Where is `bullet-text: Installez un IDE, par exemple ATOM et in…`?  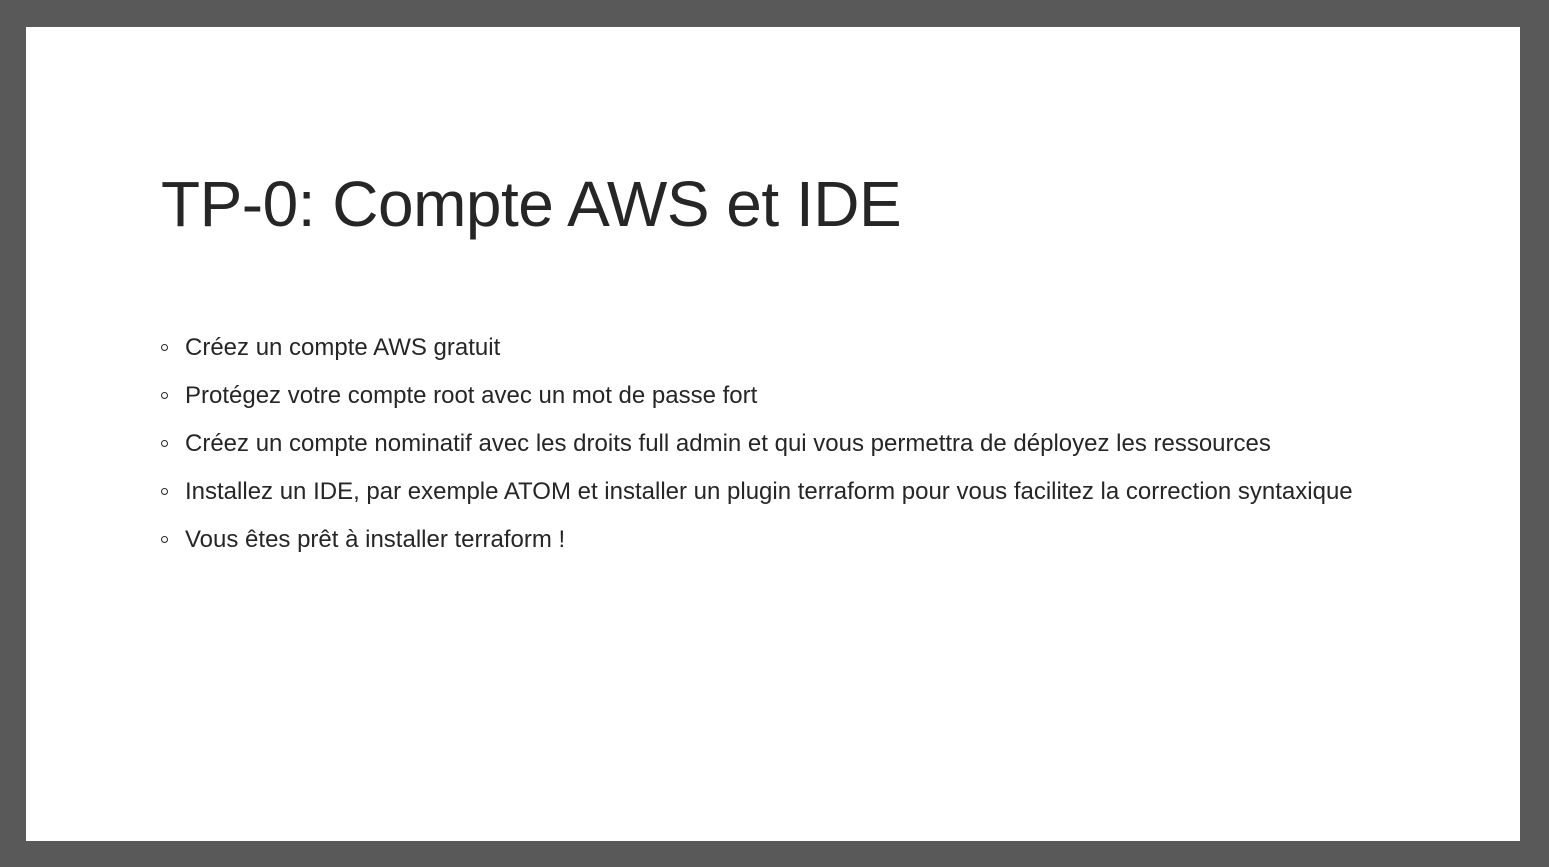 bullet-text: Installez un IDE, par exemple ATOM et in… is located at coordinates (769, 491).